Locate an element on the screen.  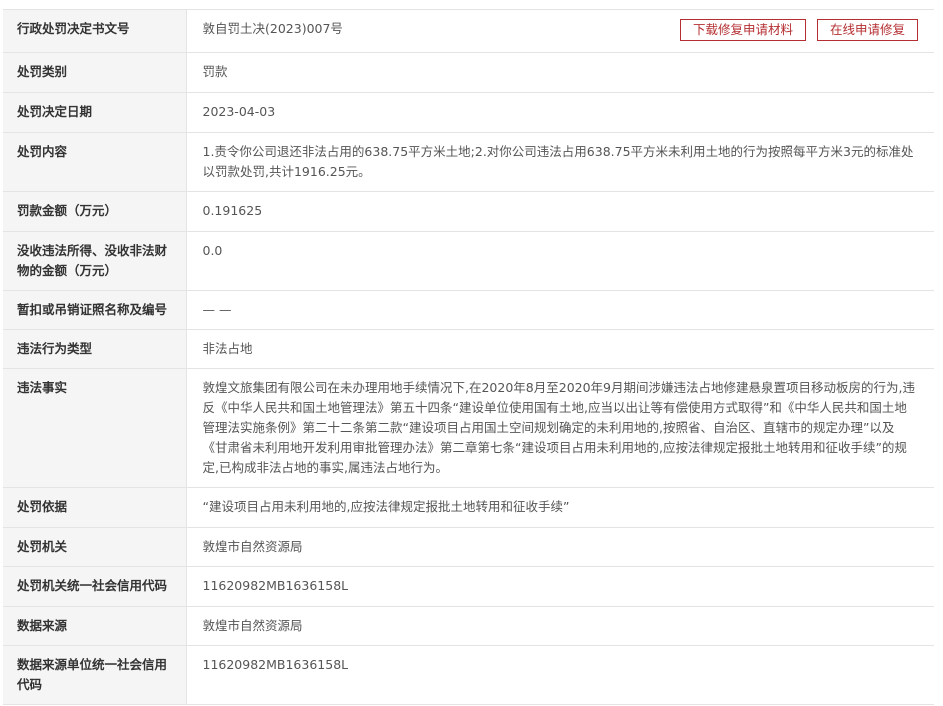
repair-action-group: 下载修复申请材料 在线申请修复 is located at coordinates (798, 30).